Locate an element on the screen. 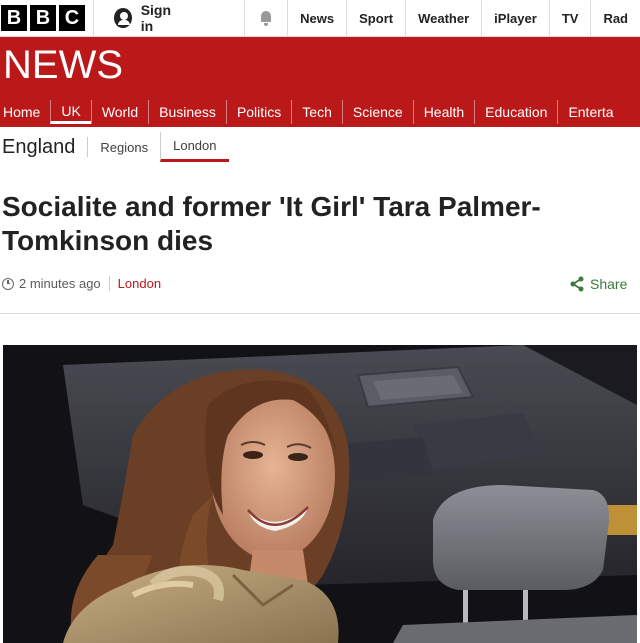 This screenshot has height=643, width=640. user-icon is located at coordinates (123, 18).